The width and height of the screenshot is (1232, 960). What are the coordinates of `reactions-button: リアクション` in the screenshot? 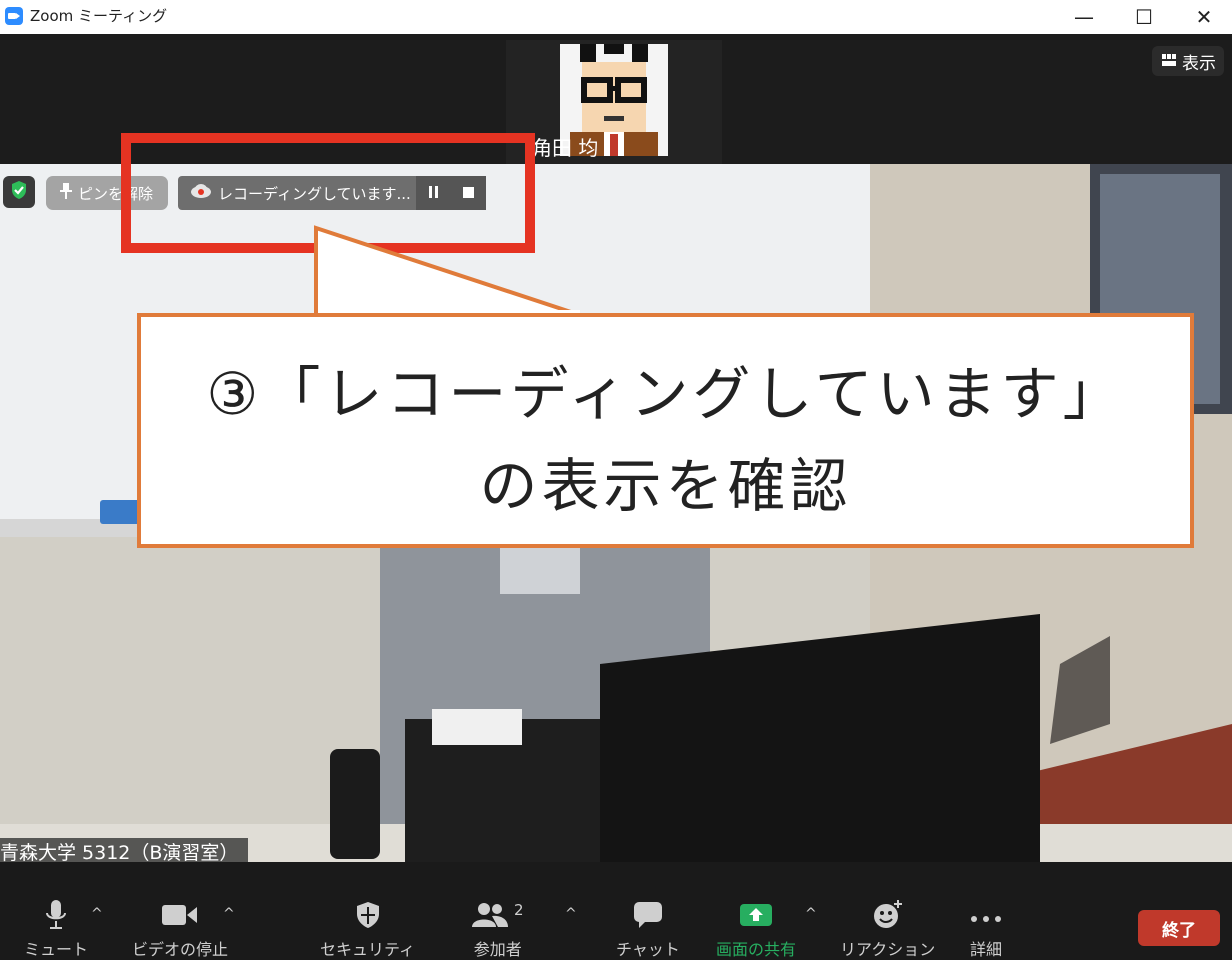 It's located at (887, 930).